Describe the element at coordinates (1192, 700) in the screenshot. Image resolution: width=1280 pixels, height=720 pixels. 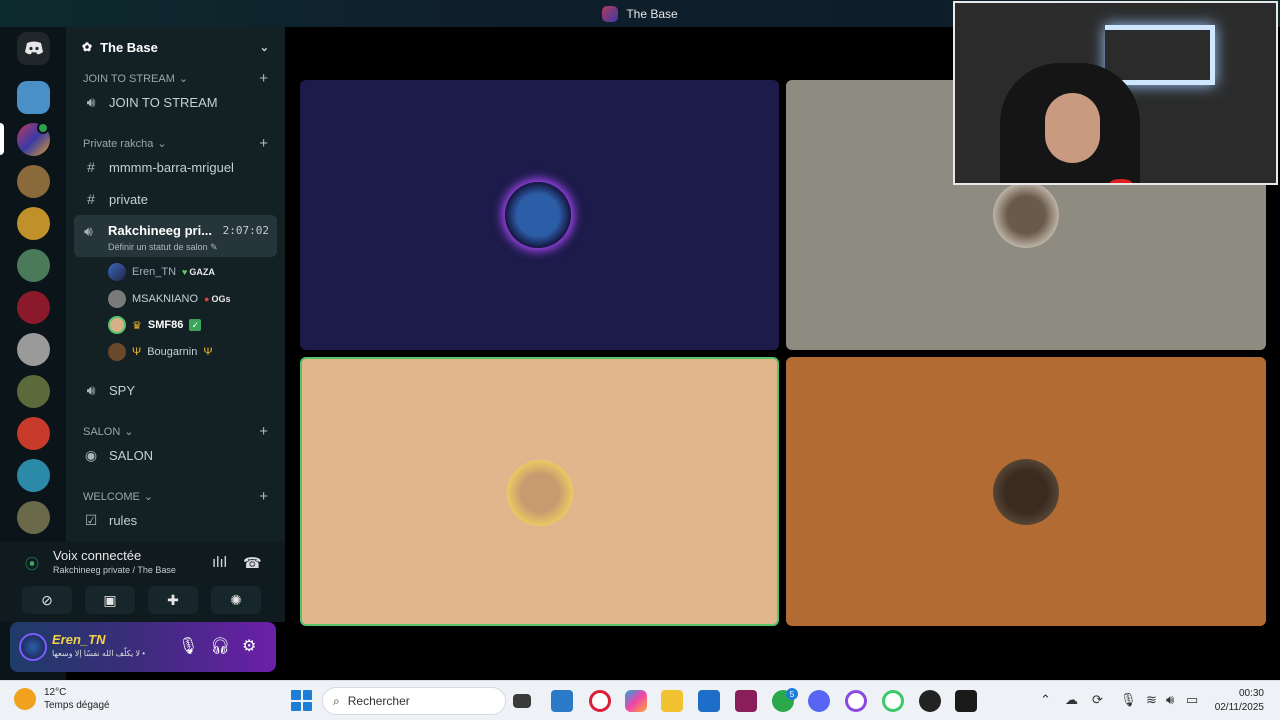
I see `battery-icon: ▭` at that location.